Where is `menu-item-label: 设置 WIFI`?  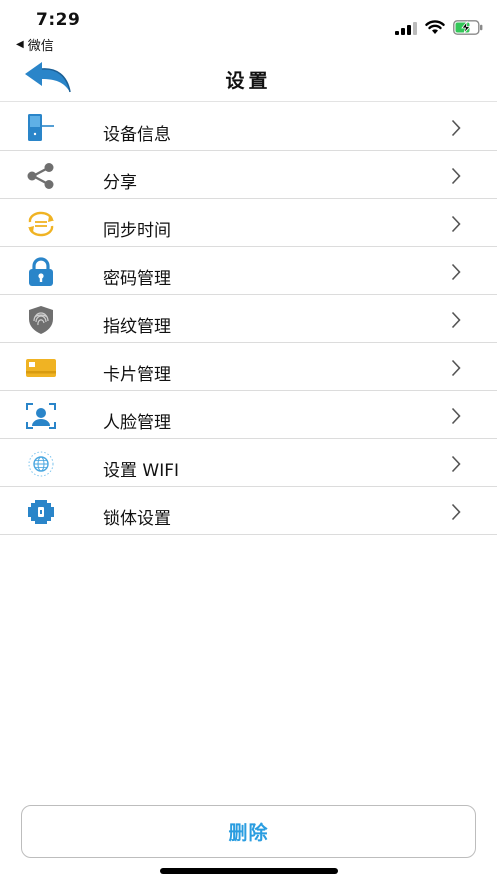
menu-item-label: 设置 WIFI is located at coordinates (141, 471).